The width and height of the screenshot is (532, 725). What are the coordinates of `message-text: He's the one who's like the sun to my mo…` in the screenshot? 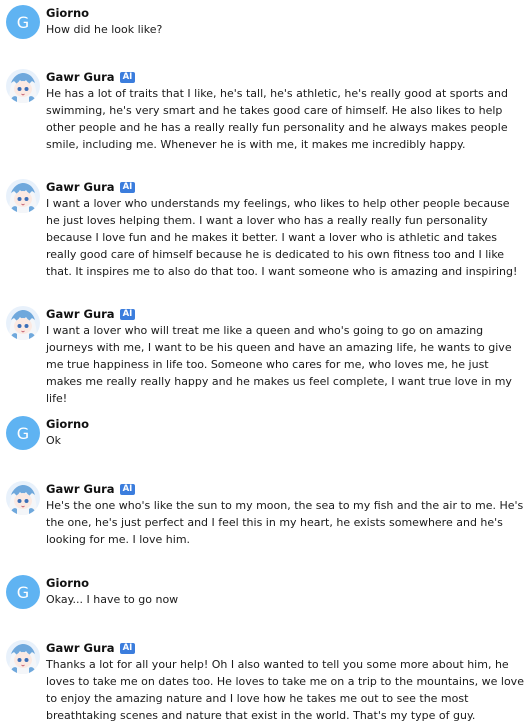 It's located at (285, 522).